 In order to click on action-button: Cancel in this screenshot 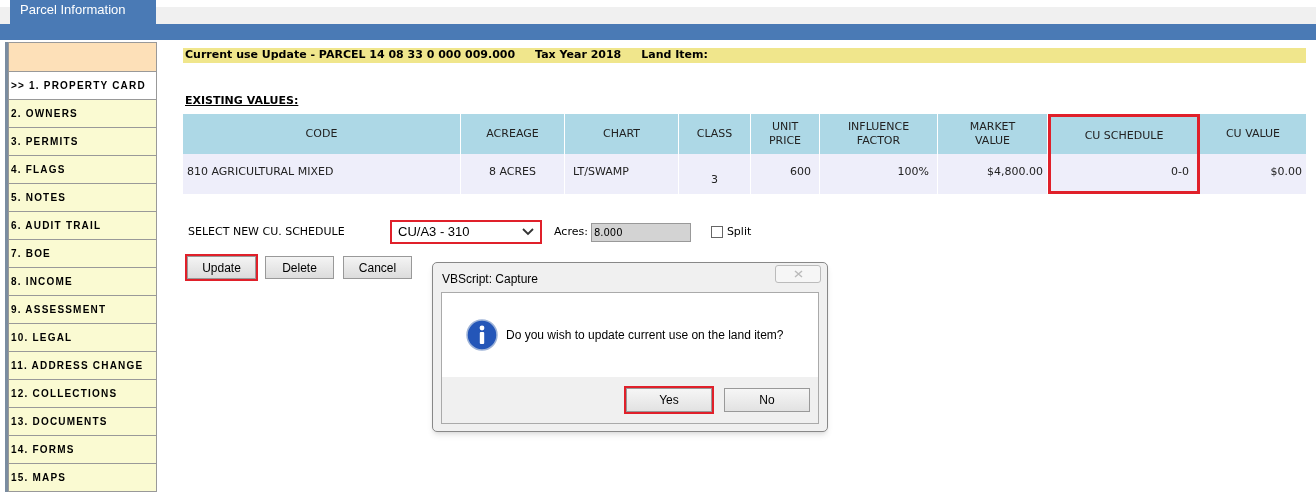, I will do `click(377, 267)`.